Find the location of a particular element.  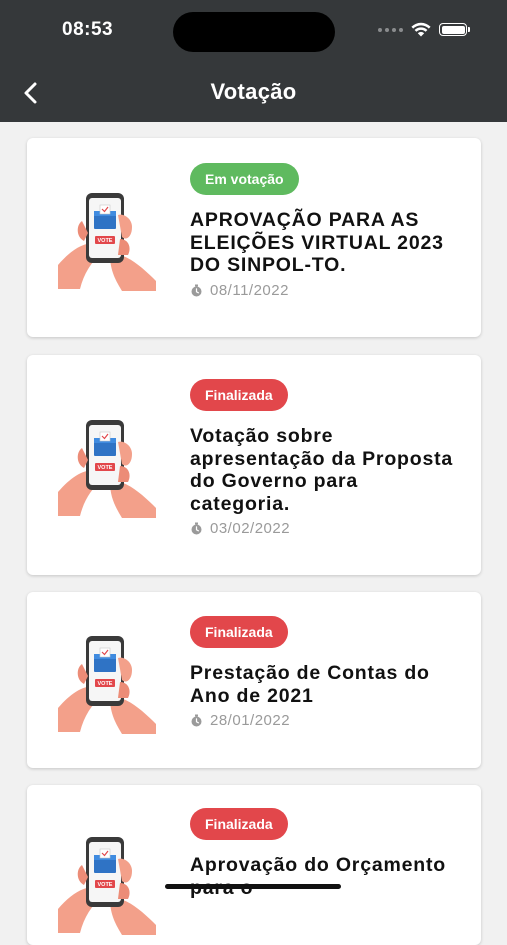

page-title: Votação is located at coordinates (253, 91).